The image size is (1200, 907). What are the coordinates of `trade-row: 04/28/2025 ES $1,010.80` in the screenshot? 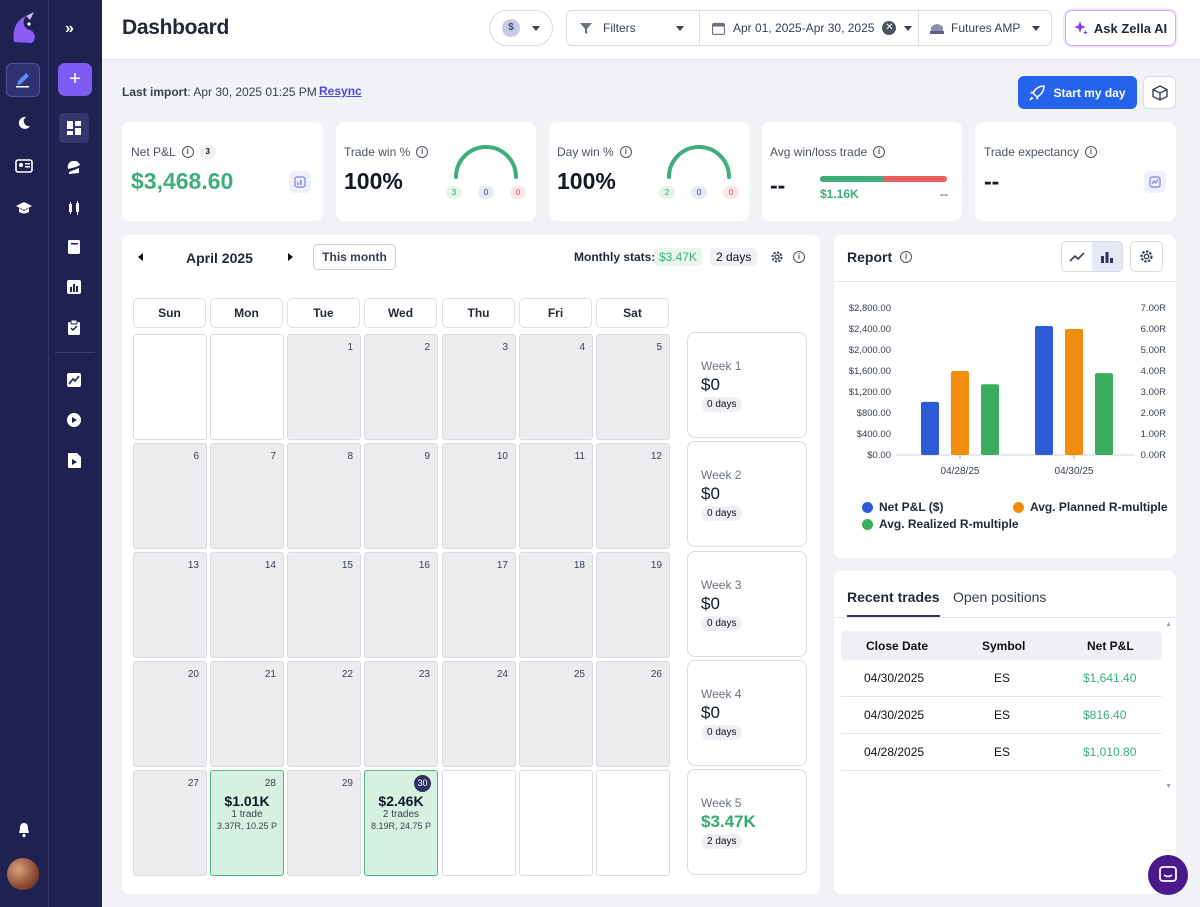 It's located at (1001, 752).